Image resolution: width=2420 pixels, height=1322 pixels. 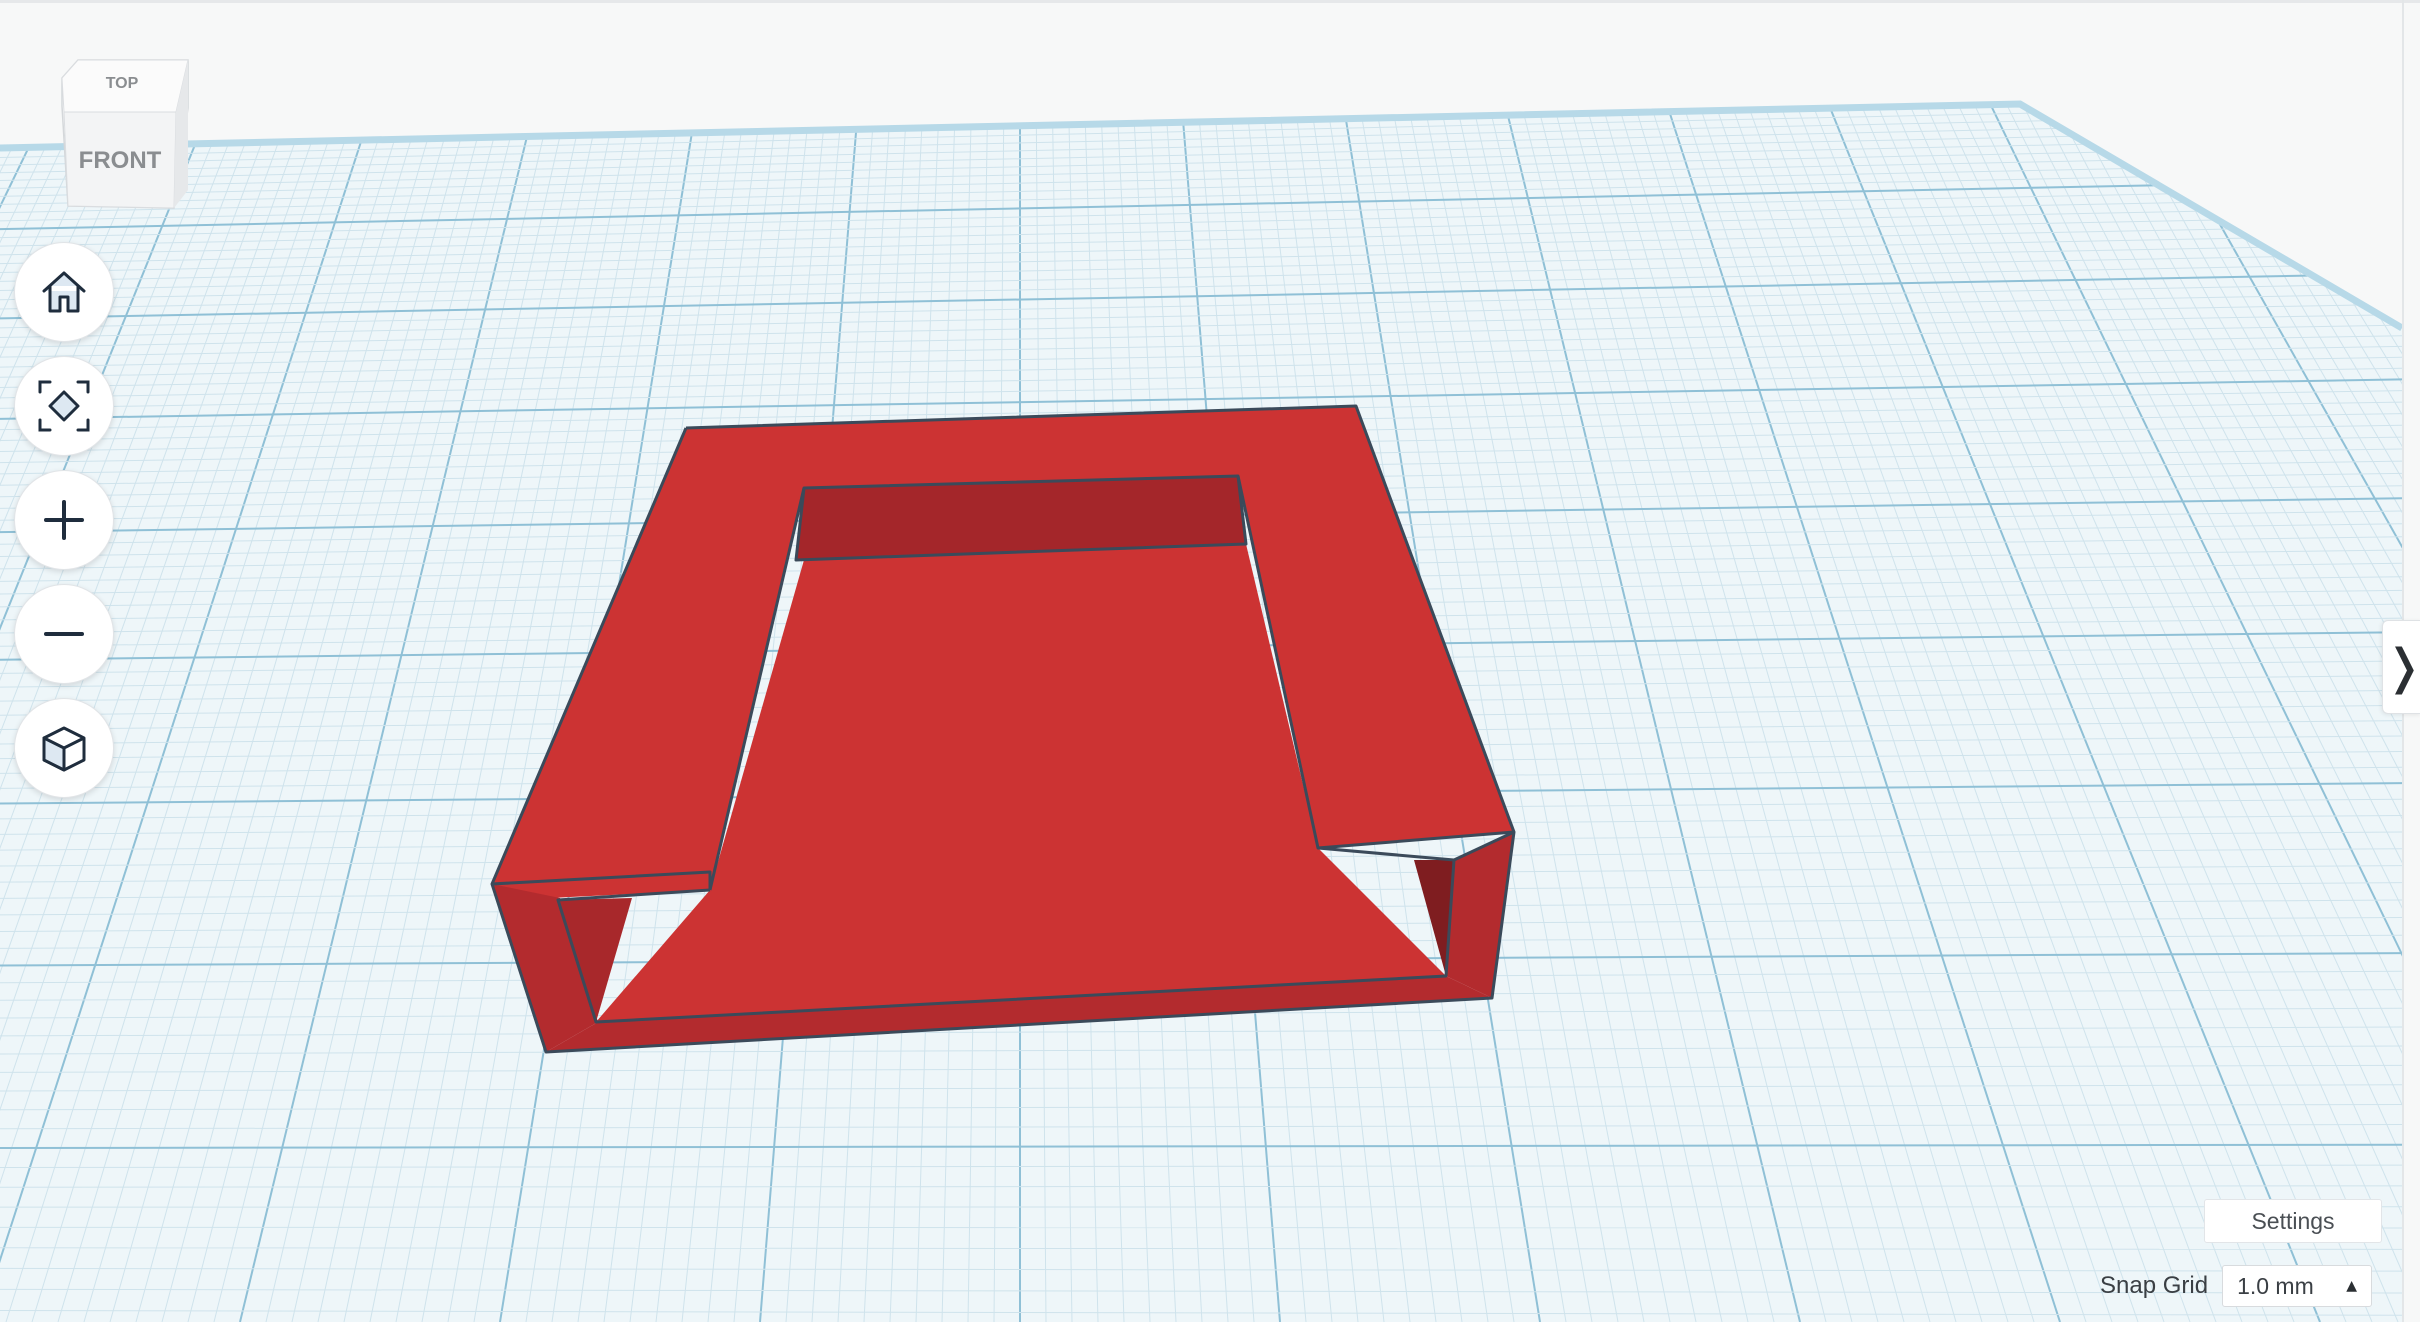 I want to click on snap-grid-select: 1.0 mm ▲, so click(x=2297, y=1286).